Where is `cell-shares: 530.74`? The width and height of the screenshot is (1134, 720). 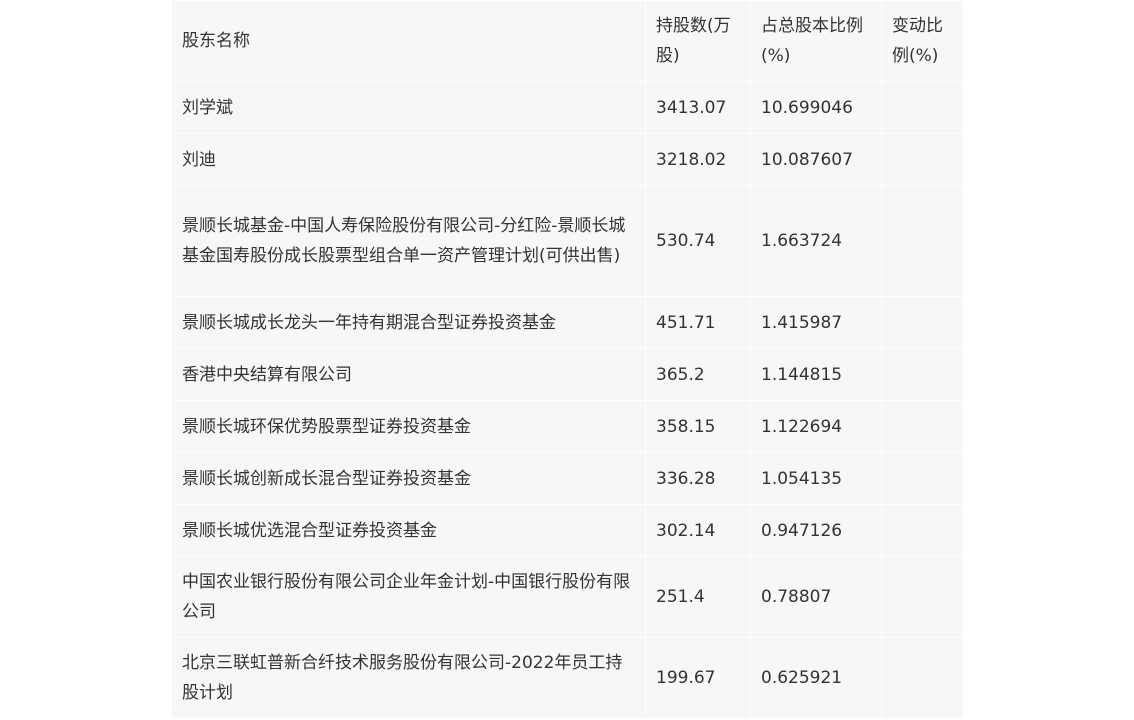
cell-shares: 530.74 is located at coordinates (698, 241).